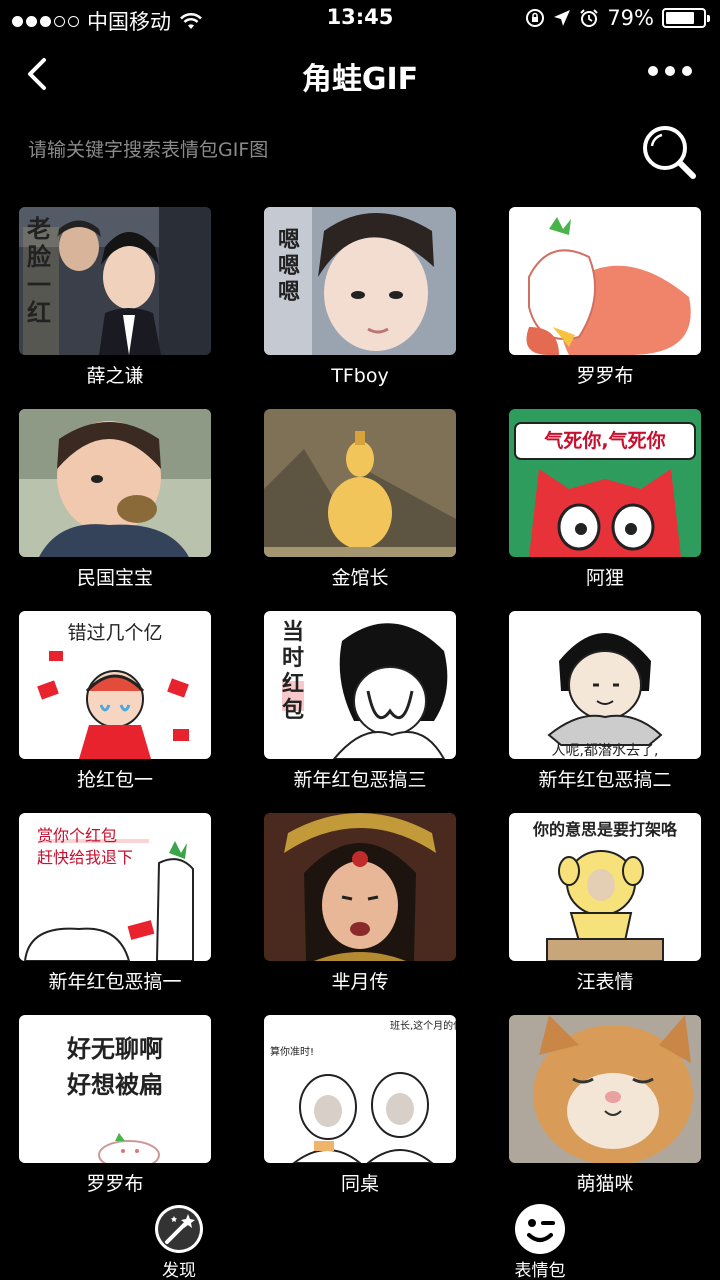 This screenshot has height=1280, width=720. I want to click on sticker-card: 人呢,都潜水去了, 新年红包恶搞二, so click(605, 706).